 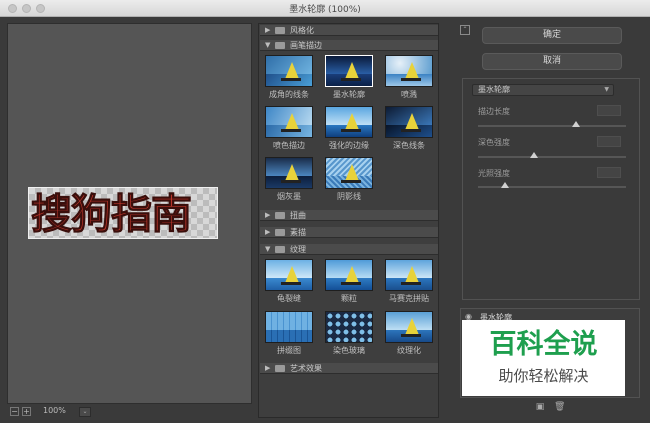 I want to click on param-label-light-intensity: 光照强度, so click(x=494, y=173).